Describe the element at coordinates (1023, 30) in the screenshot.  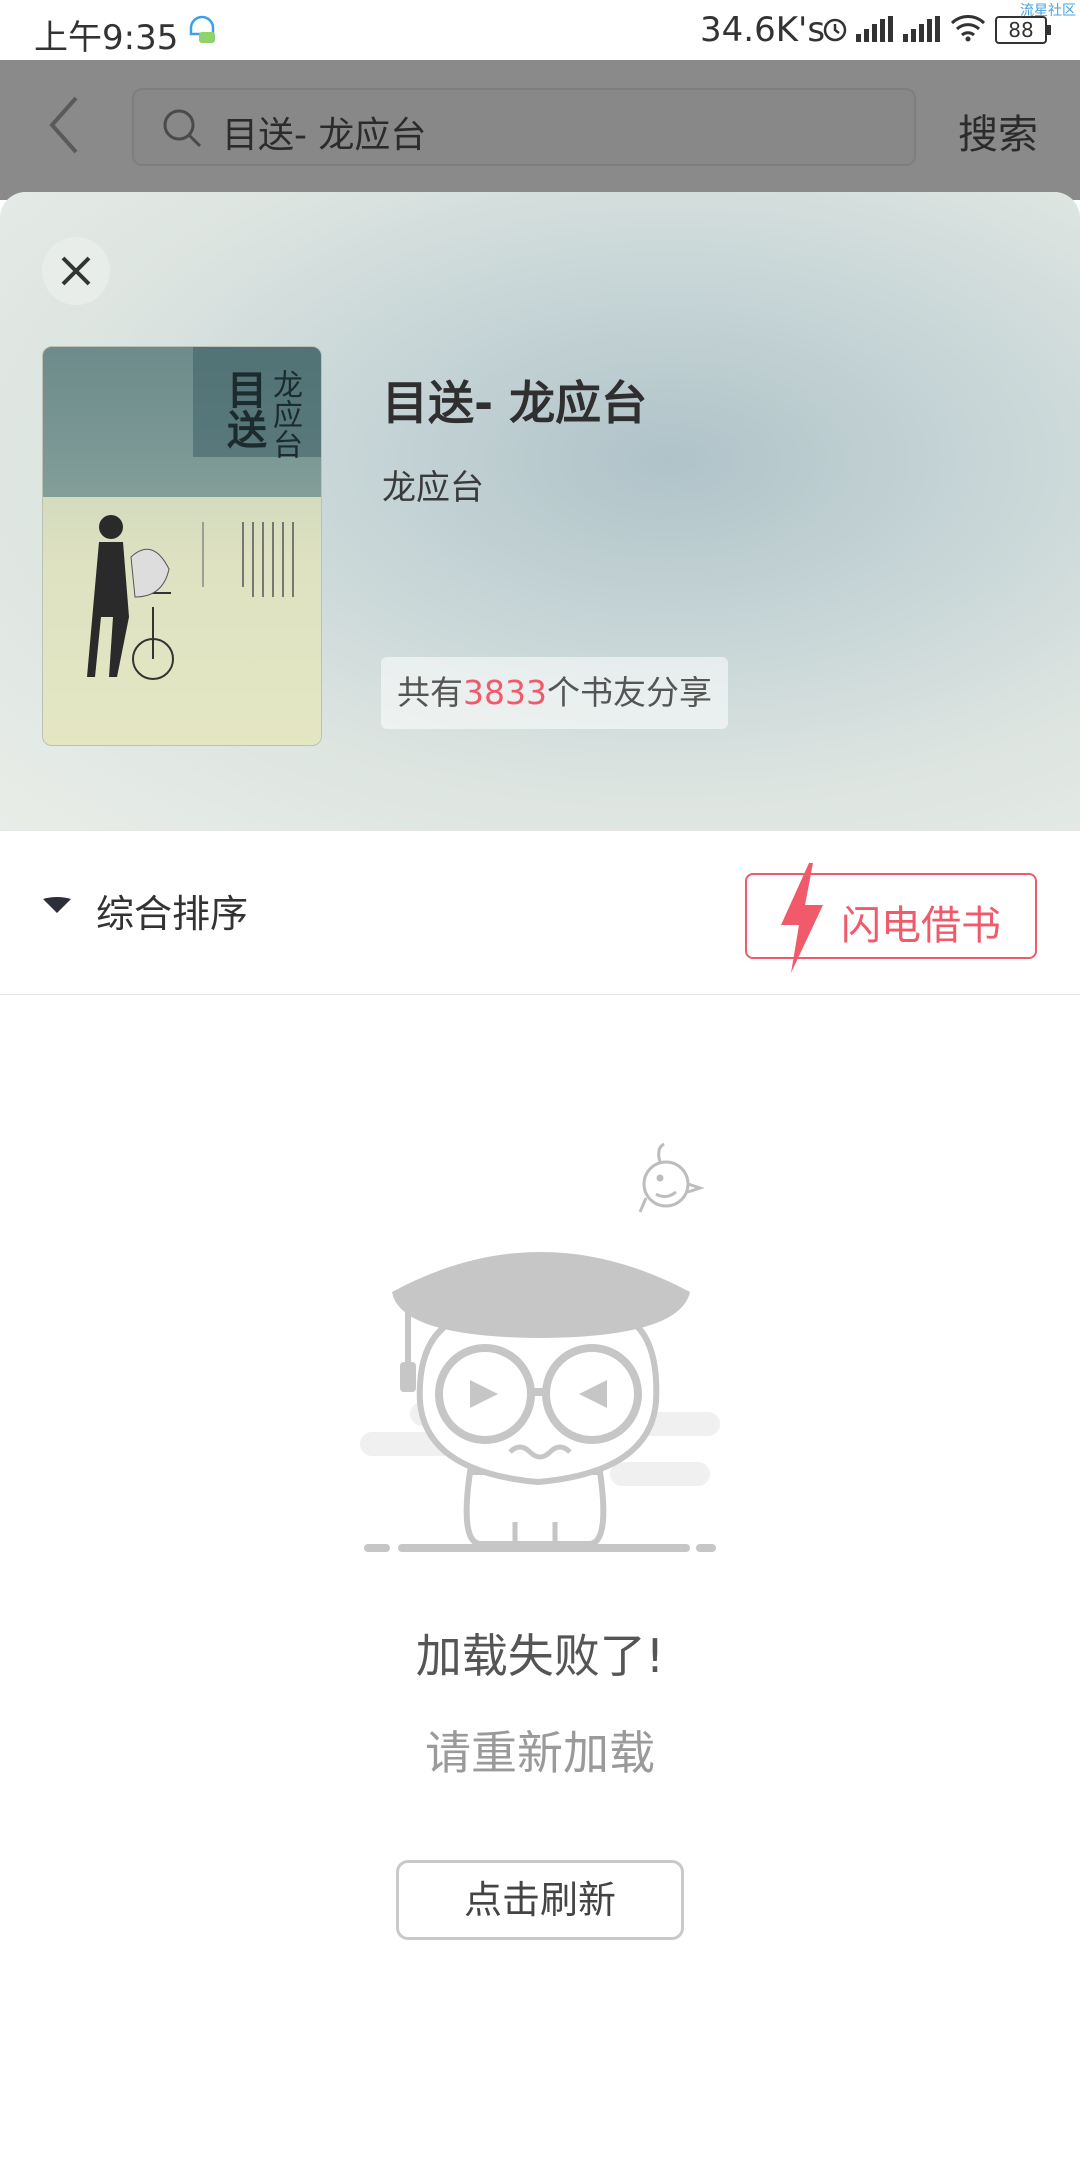
I see `battery-indicator: 88` at that location.